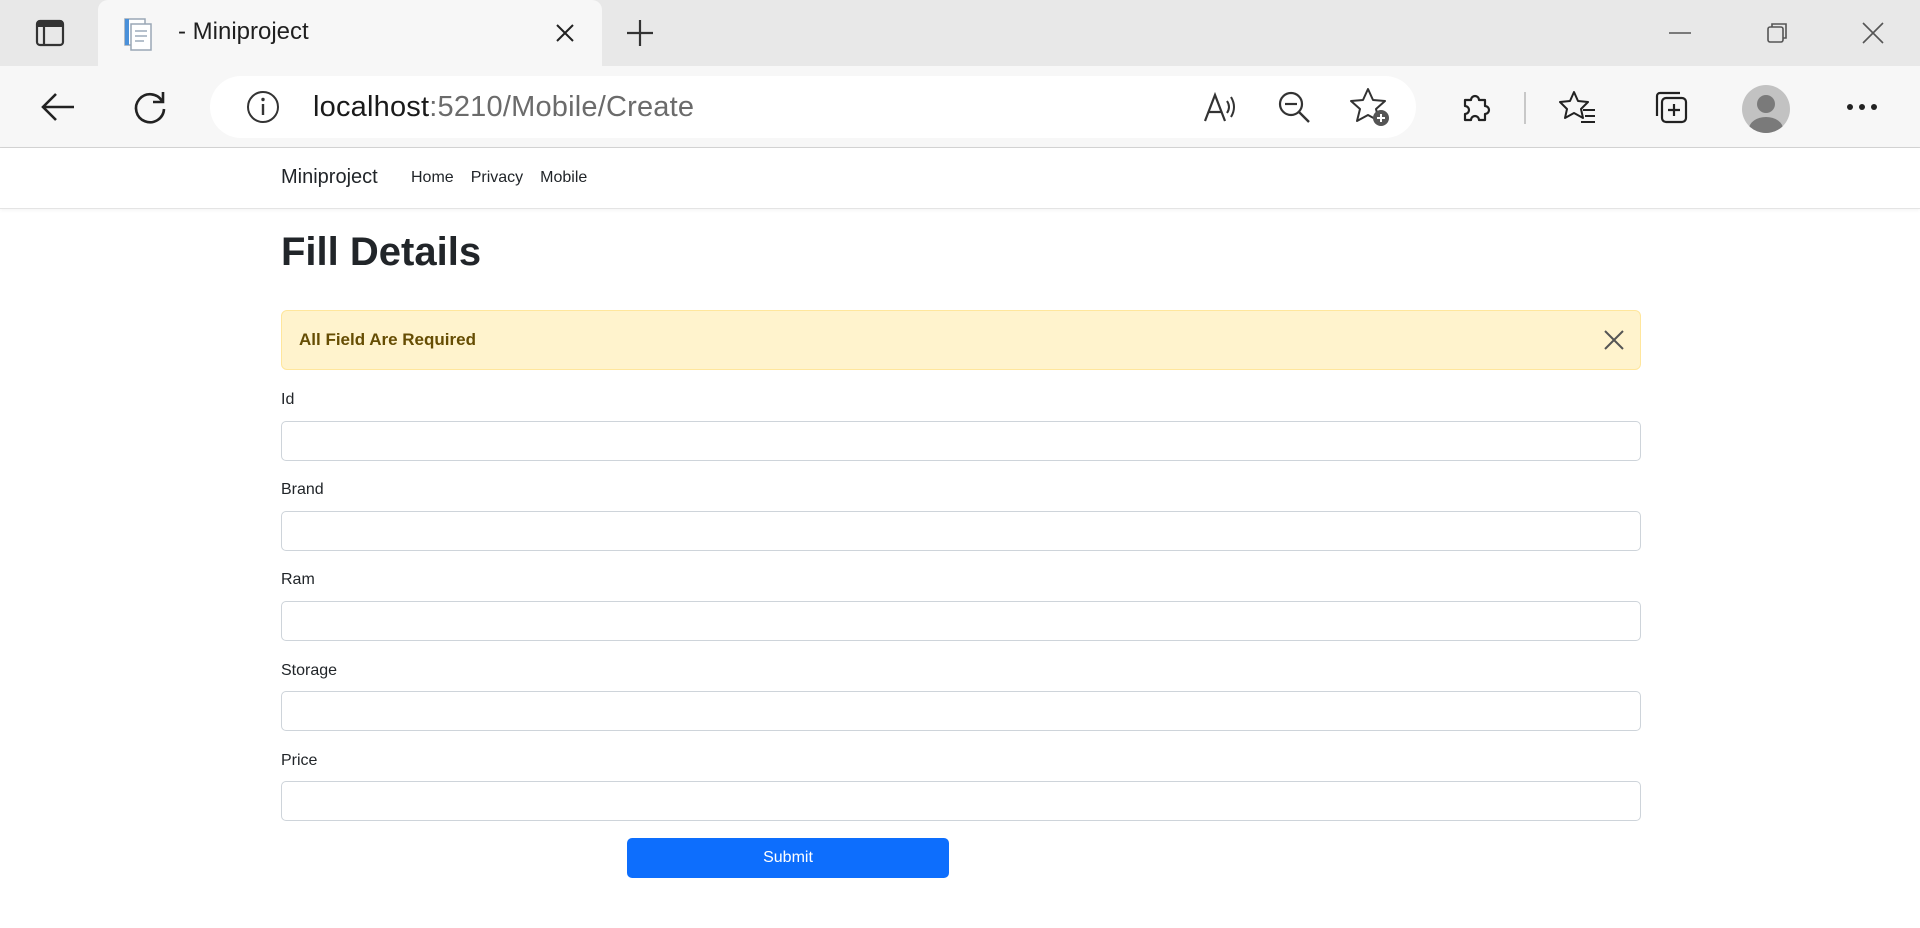  I want to click on url-text: localhost:5210/Mobile/Create, so click(503, 107).